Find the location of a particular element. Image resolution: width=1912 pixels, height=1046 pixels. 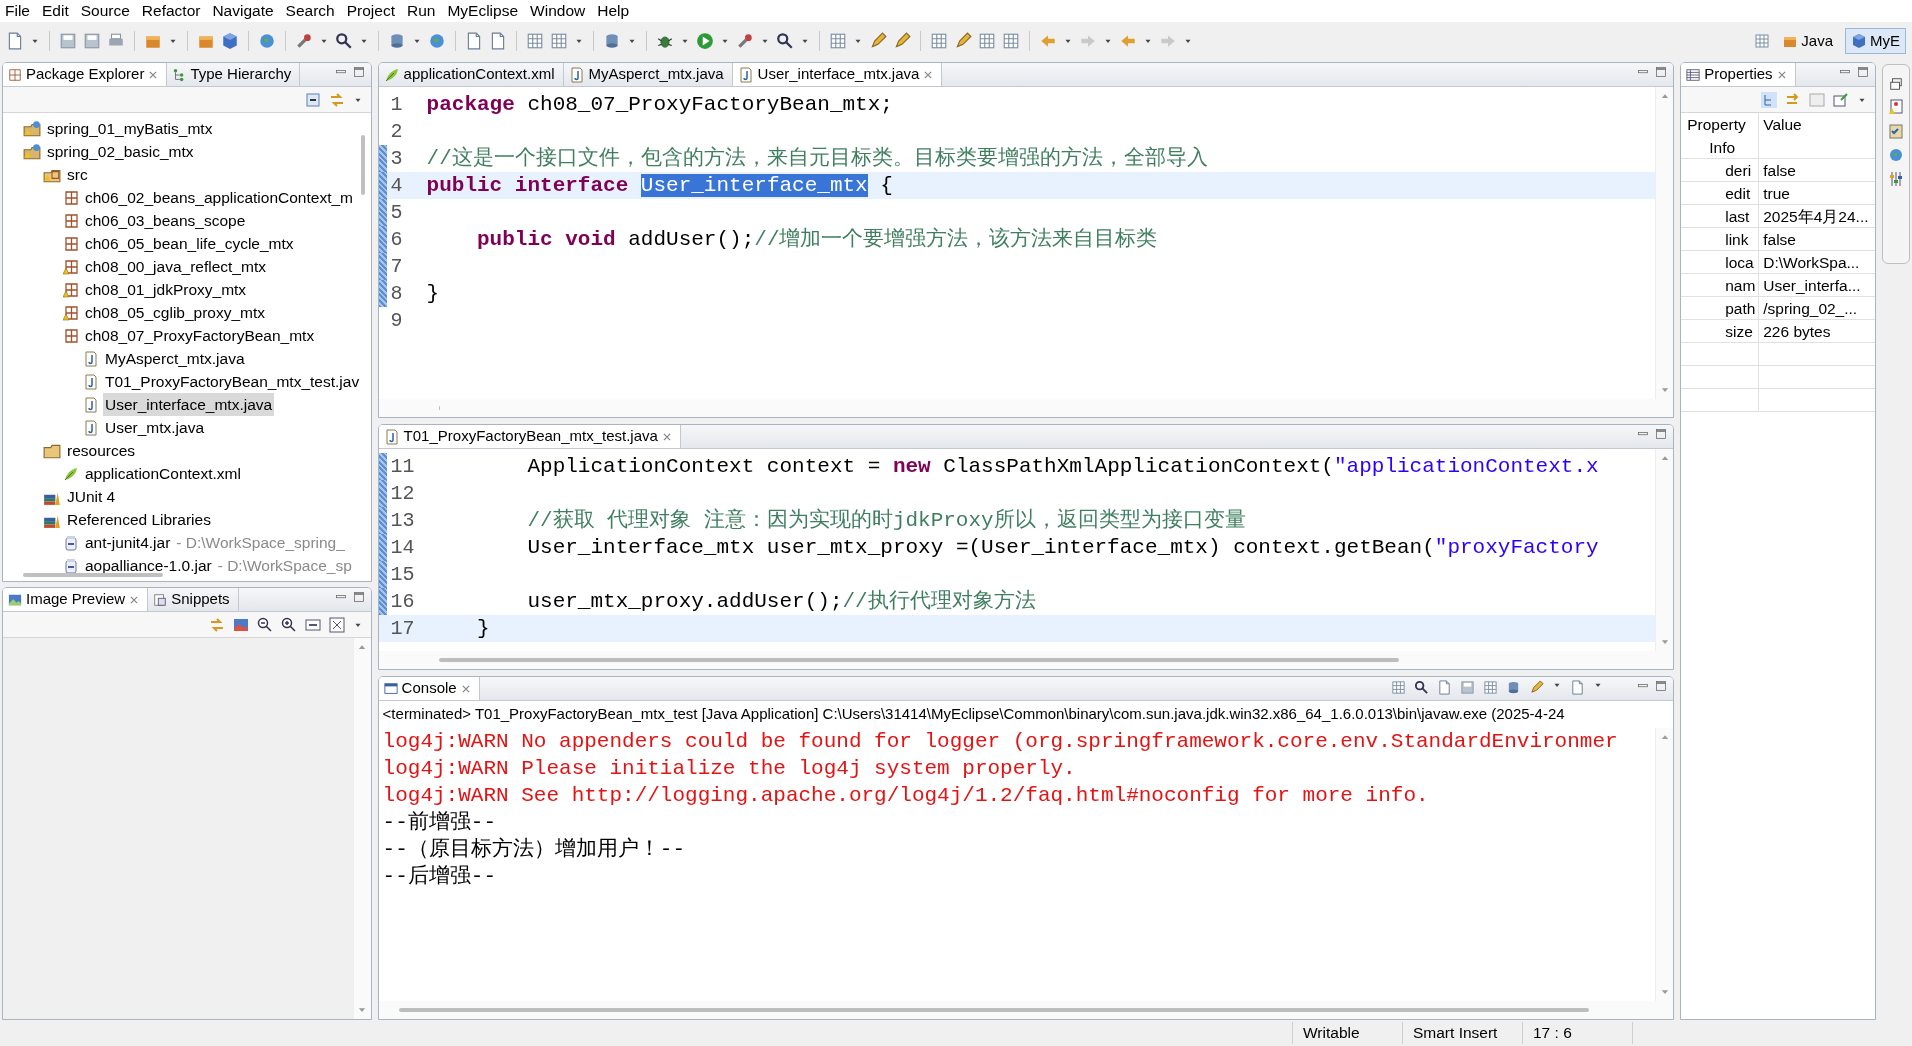

view-tab: applicationContext.xml is located at coordinates (471, 74).